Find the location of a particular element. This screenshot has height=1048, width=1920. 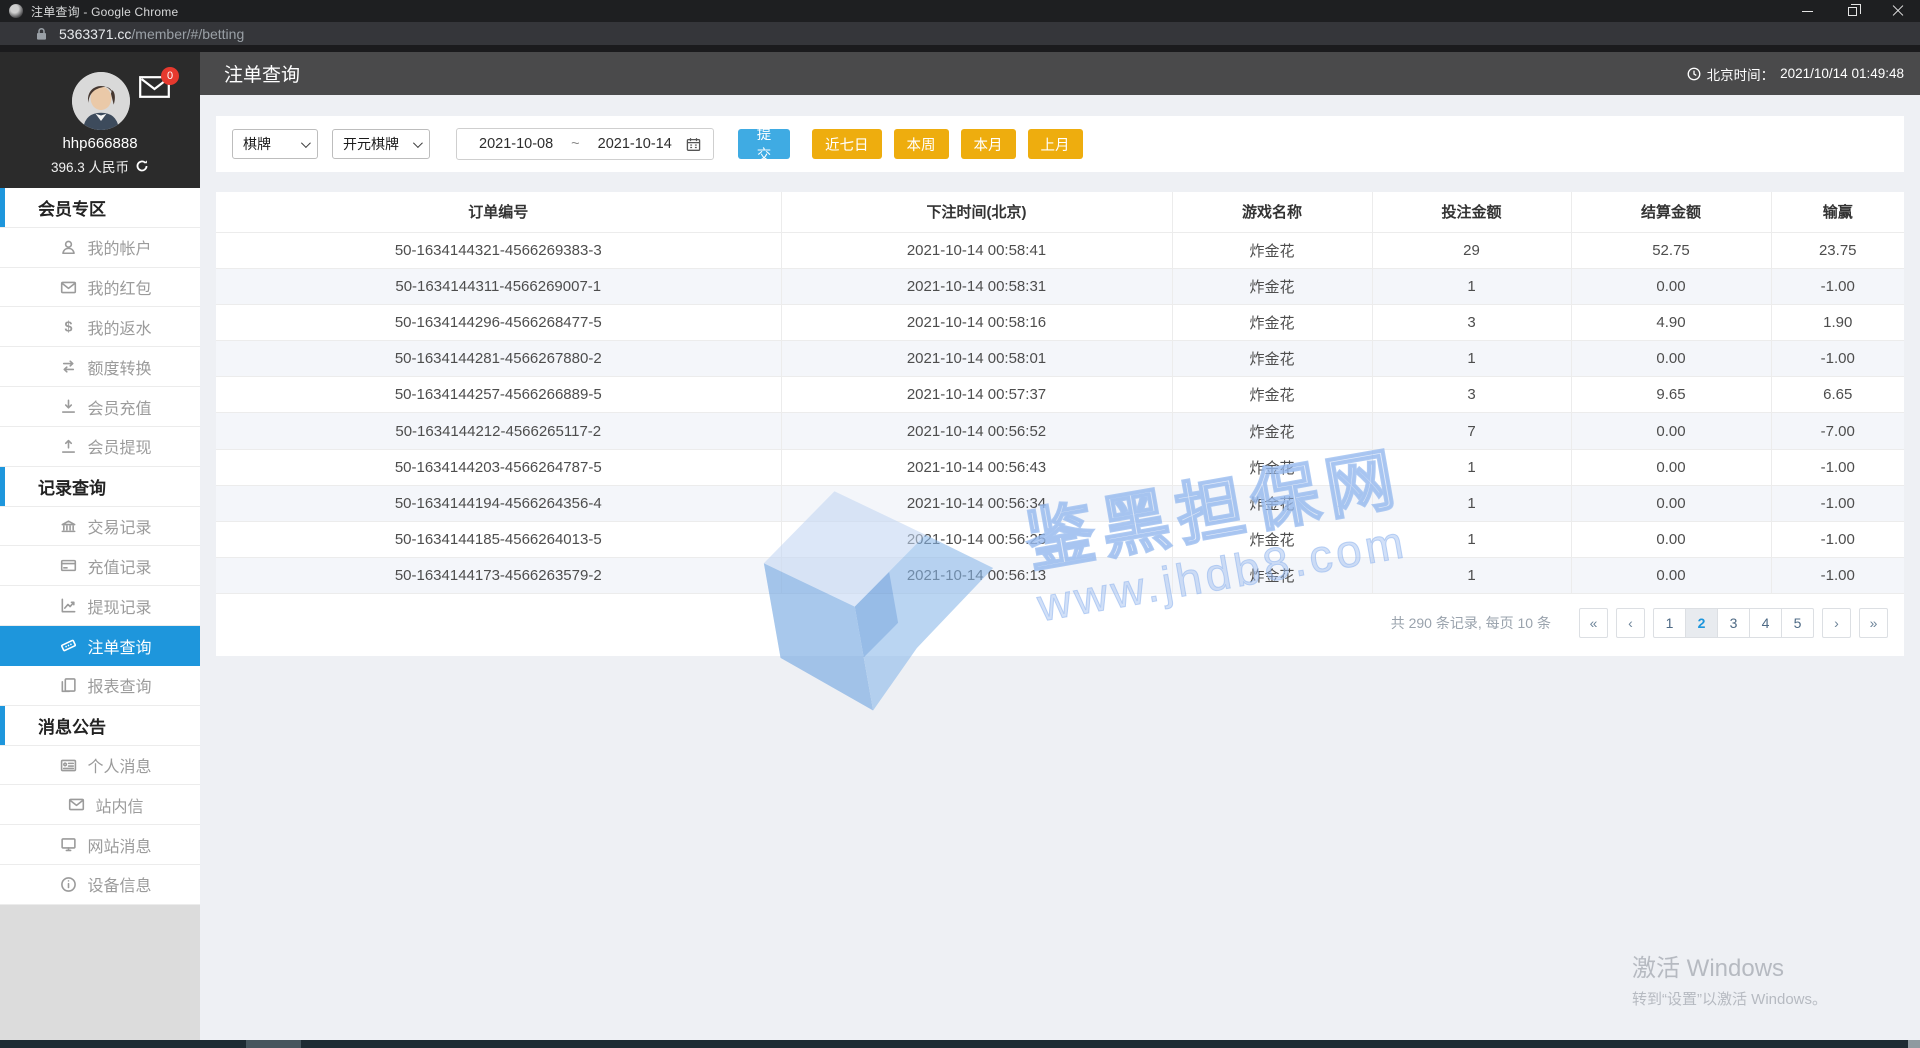

sidebar-item-chart: 提现记录 is located at coordinates (100, 606).